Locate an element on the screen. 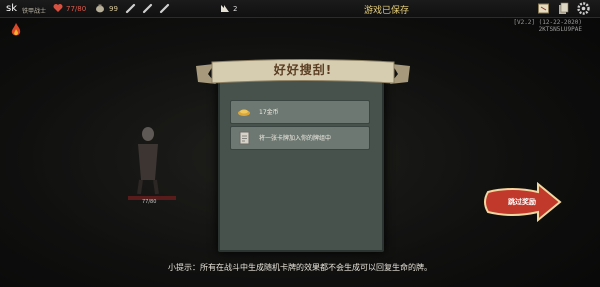  version-line: [V2.2] (12-22-2020) is located at coordinates (547, 22).